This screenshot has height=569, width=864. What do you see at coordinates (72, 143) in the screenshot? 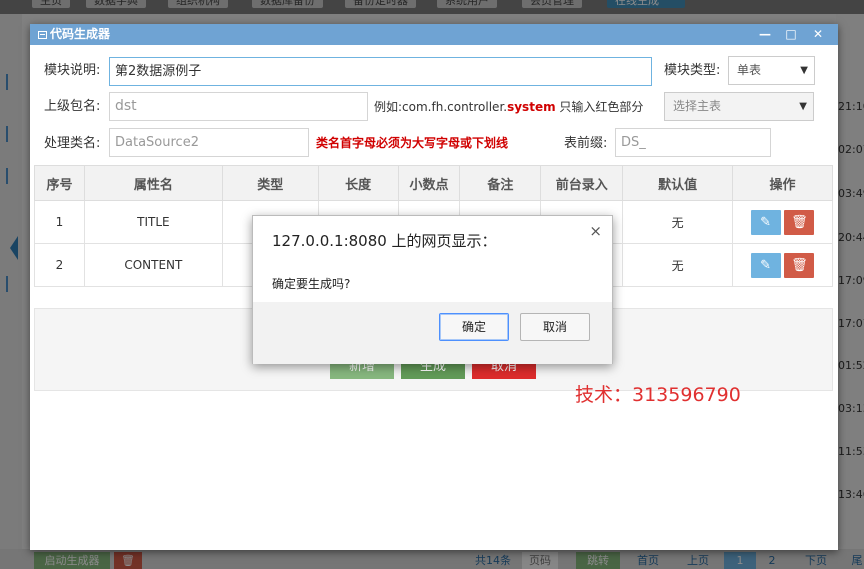
I see `class-name-label: 处理类名:` at bounding box center [72, 143].